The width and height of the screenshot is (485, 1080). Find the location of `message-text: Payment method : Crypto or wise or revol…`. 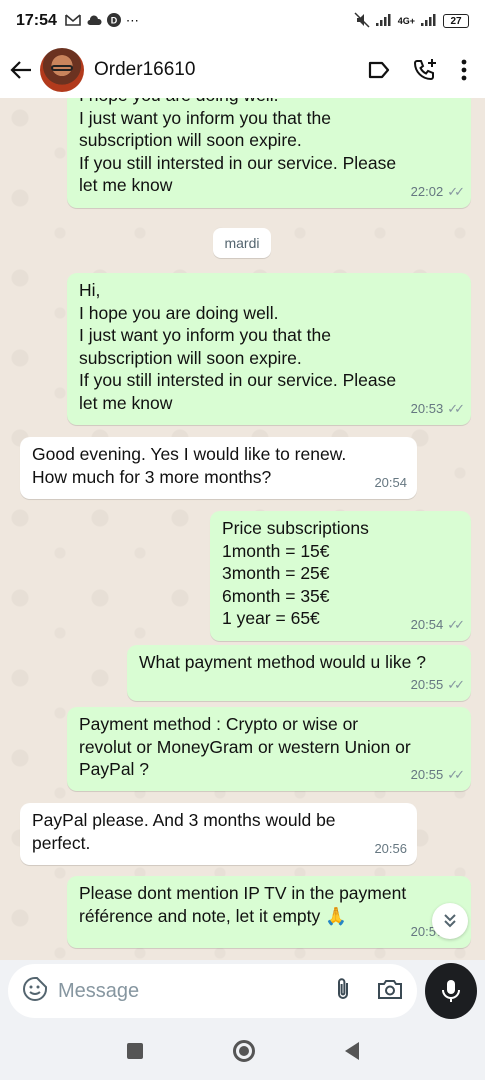

message-text: Payment method : Crypto or wise or revol… is located at coordinates (245, 746).